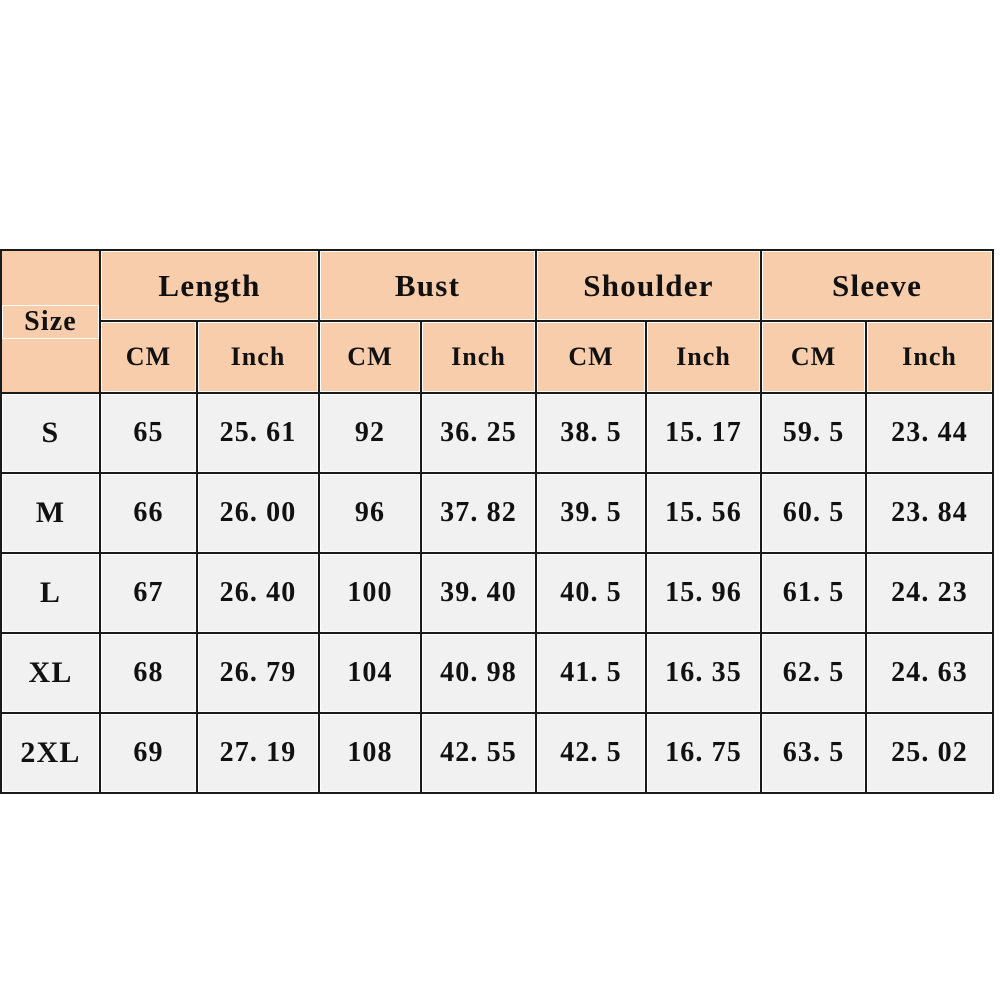 This screenshot has width=1000, height=1000. I want to click on cell-sleeve-cm-value: 59. 5, so click(814, 433).